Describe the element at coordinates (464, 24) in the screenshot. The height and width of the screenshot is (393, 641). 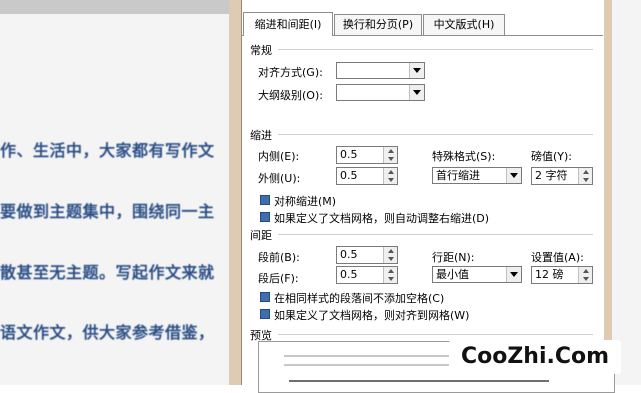
I see `tab-asian-typography: 中文版式(H)` at that location.